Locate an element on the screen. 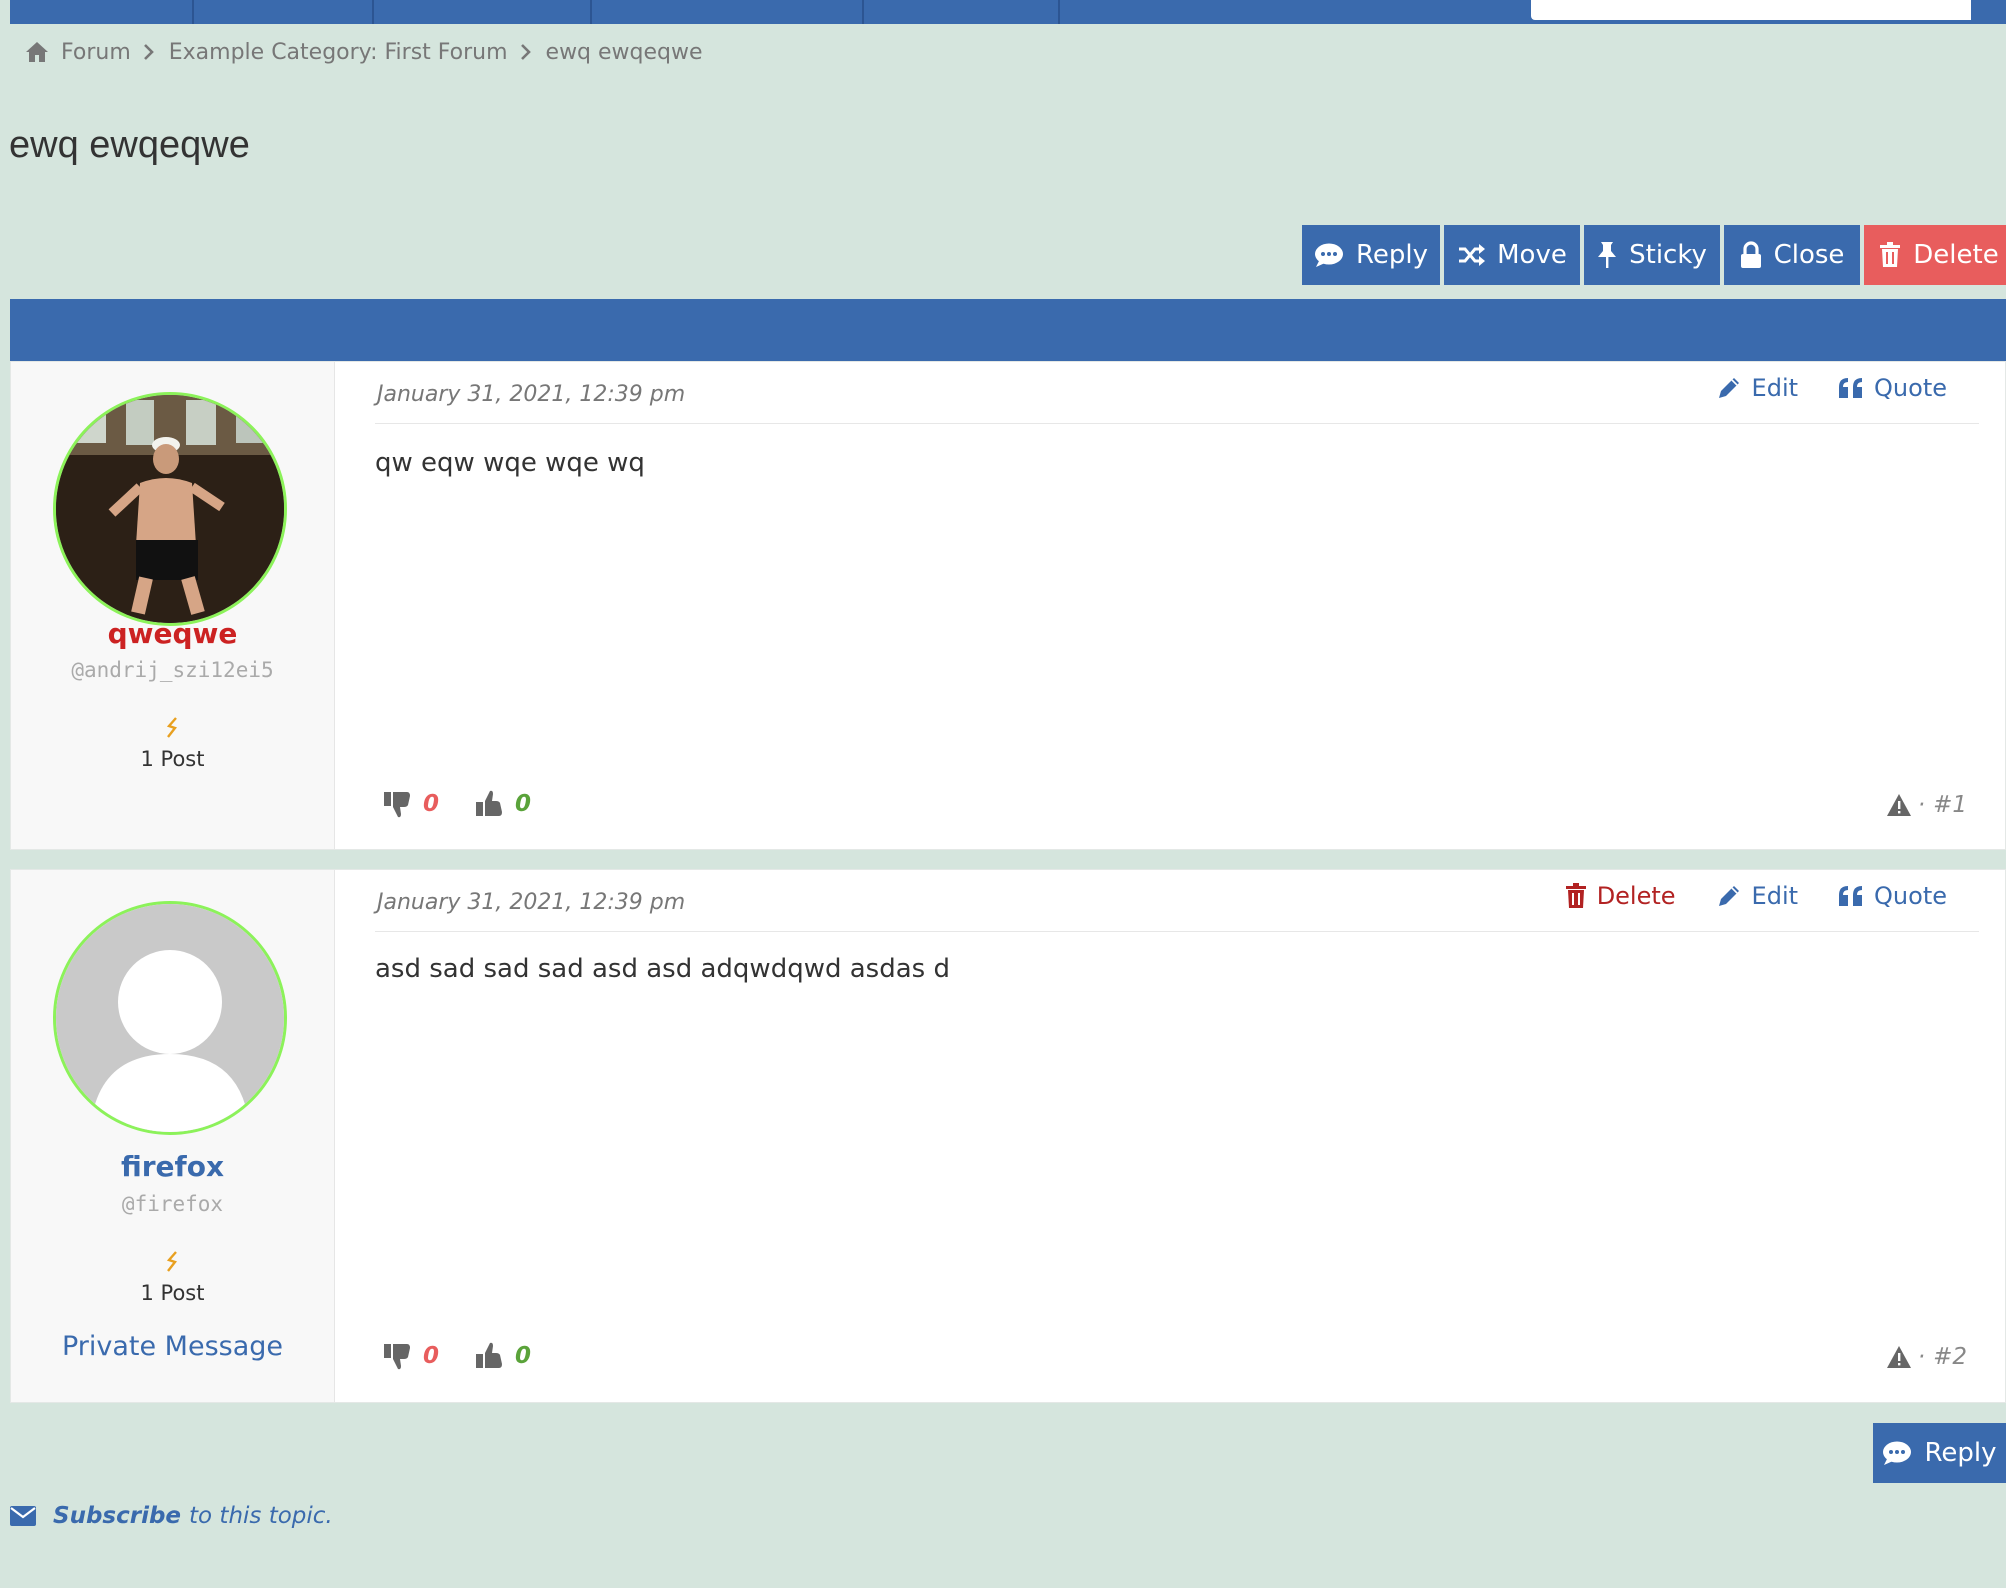  private-message-link: Private Message is located at coordinates (172, 1346).